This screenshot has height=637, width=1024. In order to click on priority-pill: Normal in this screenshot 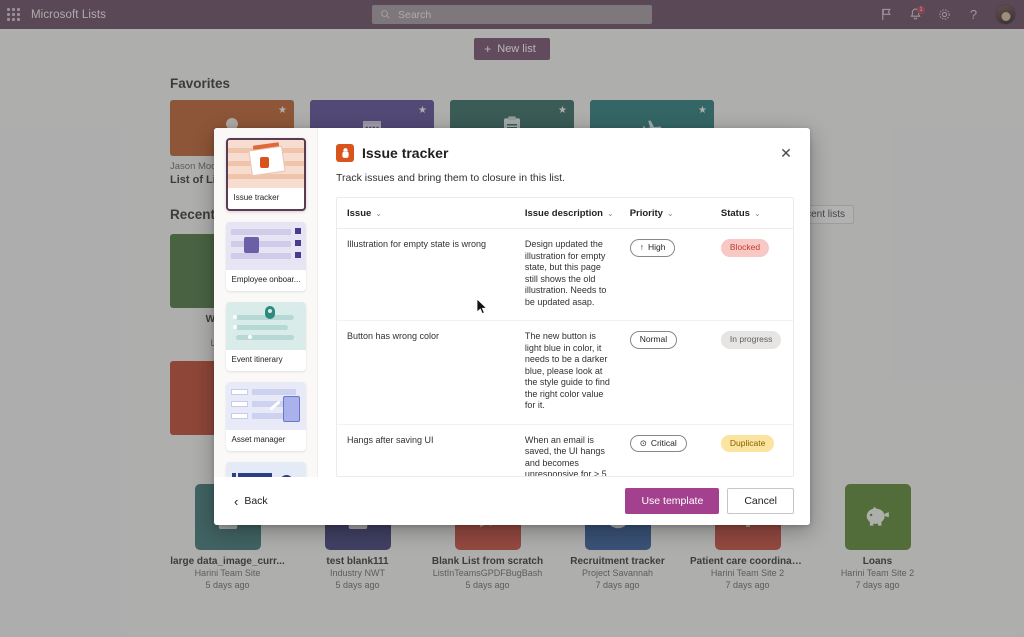, I will do `click(653, 340)`.